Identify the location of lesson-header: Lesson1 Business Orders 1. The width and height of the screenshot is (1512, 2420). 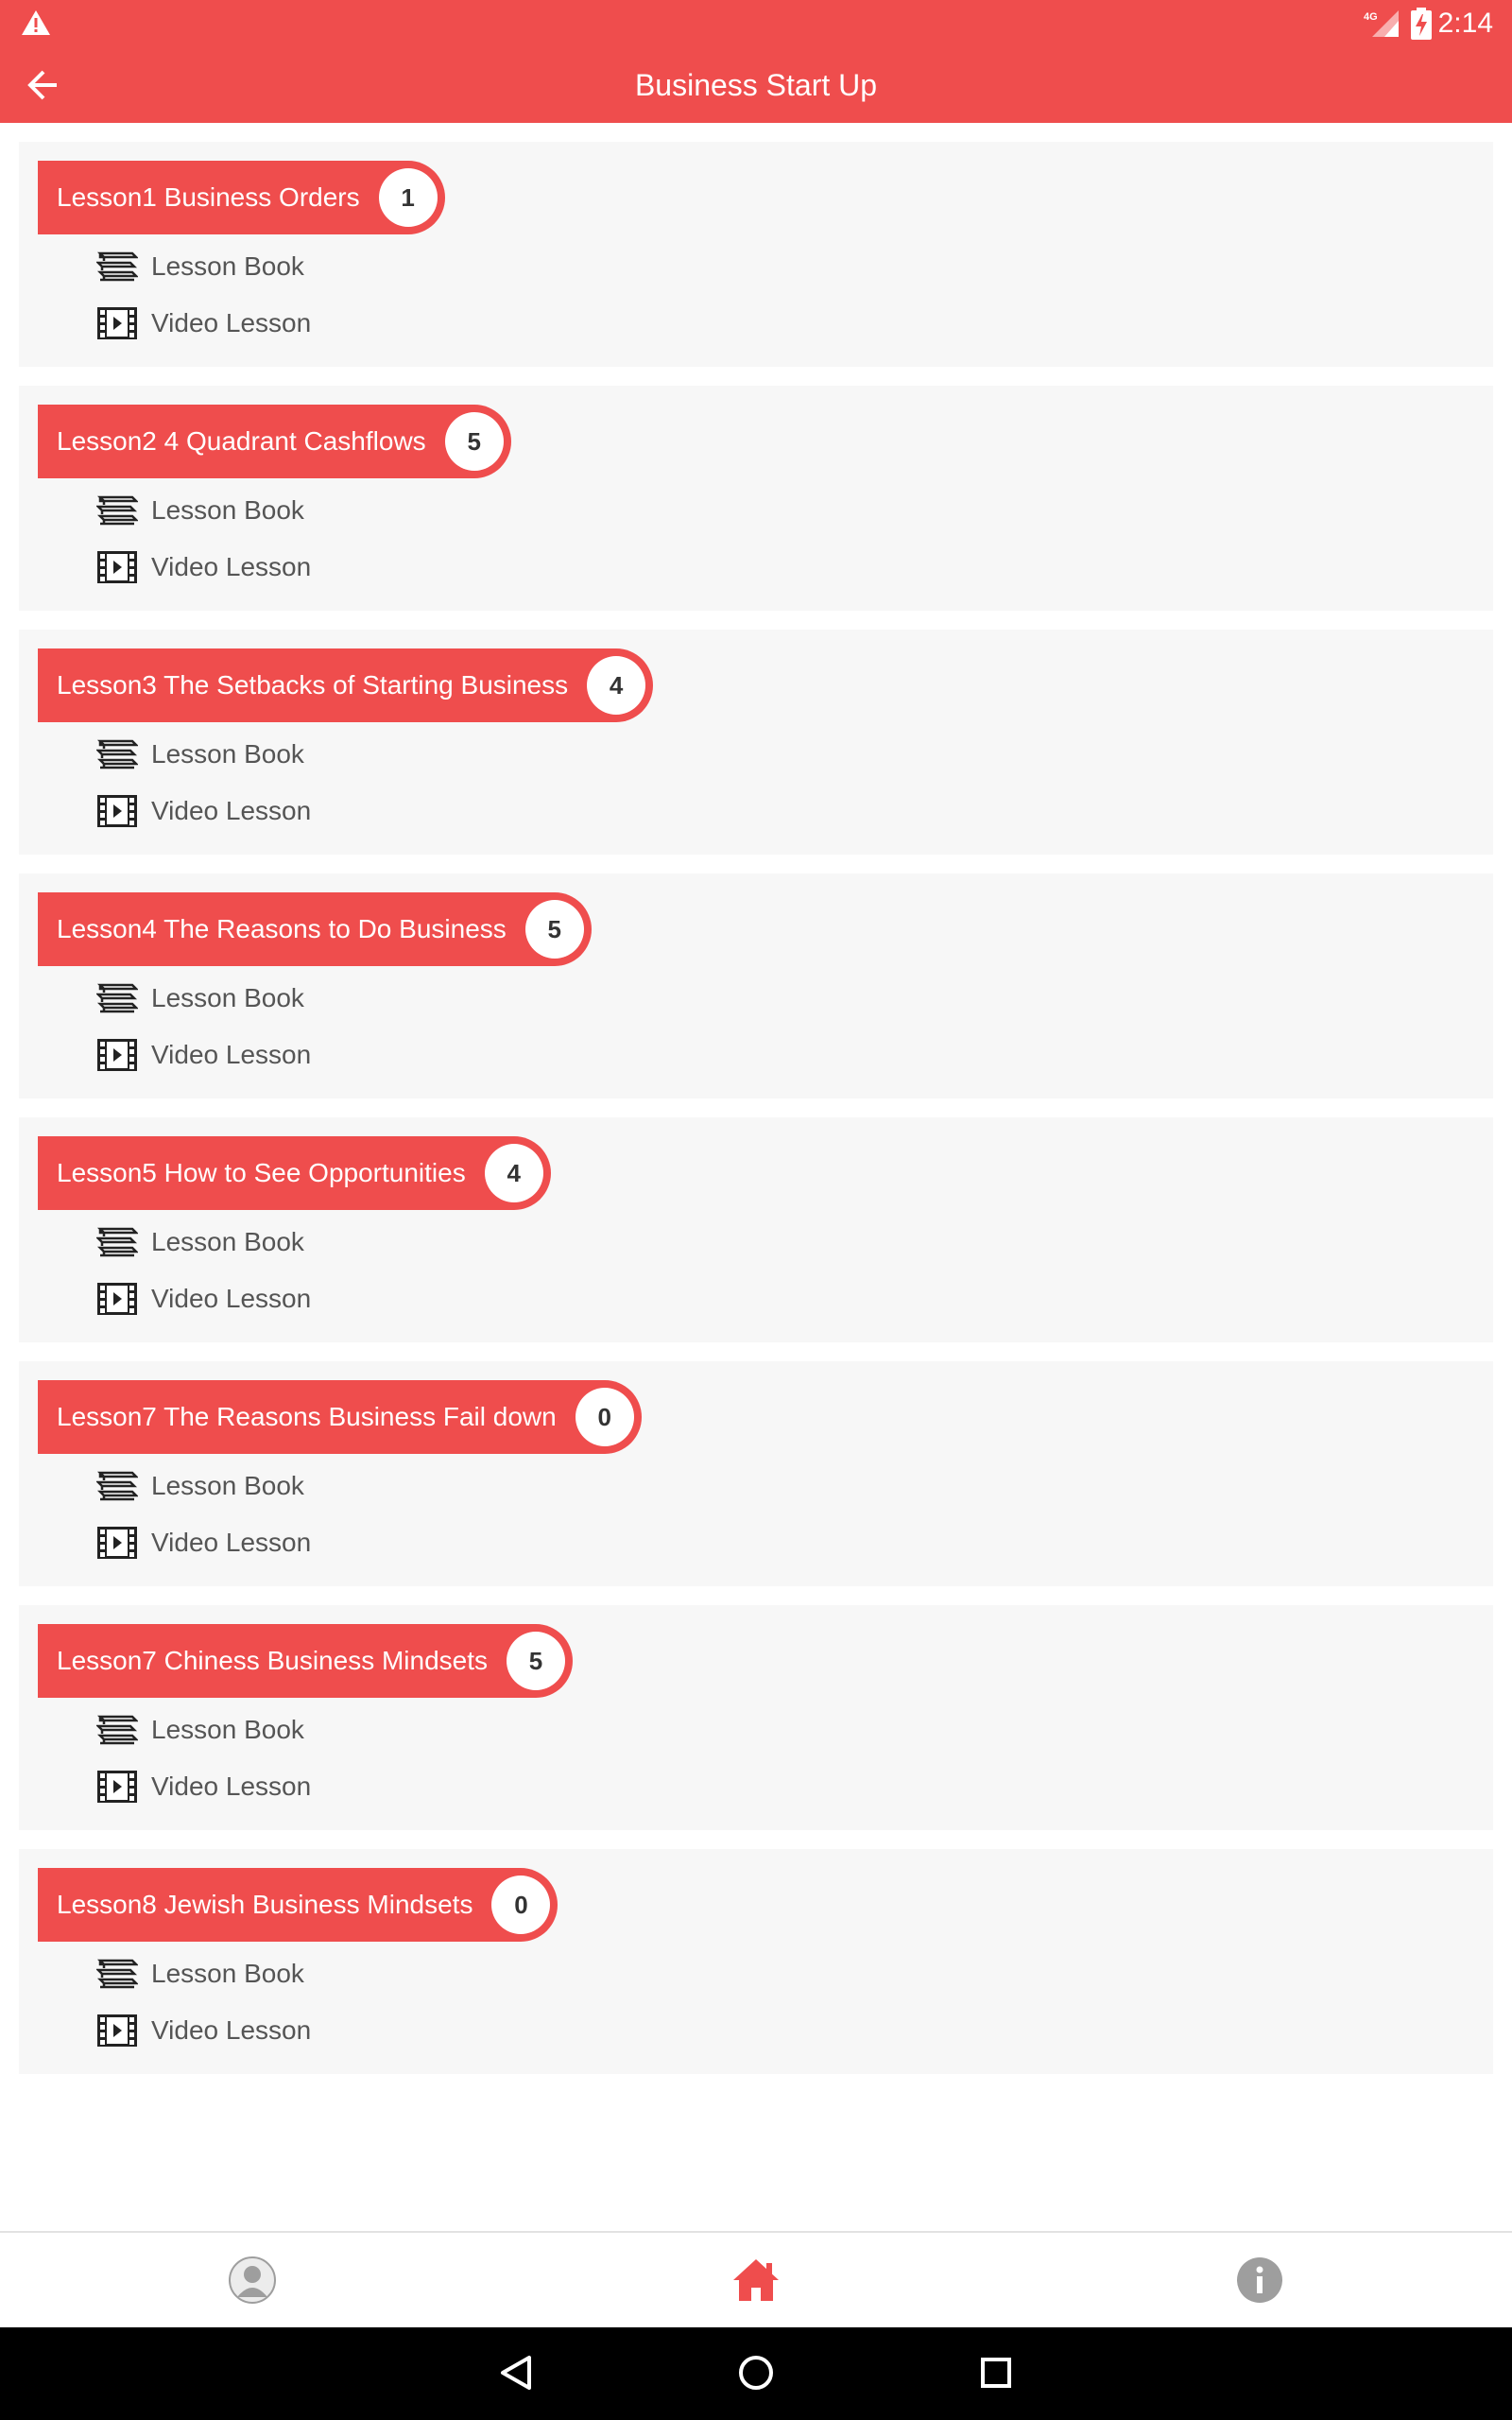
(241, 197).